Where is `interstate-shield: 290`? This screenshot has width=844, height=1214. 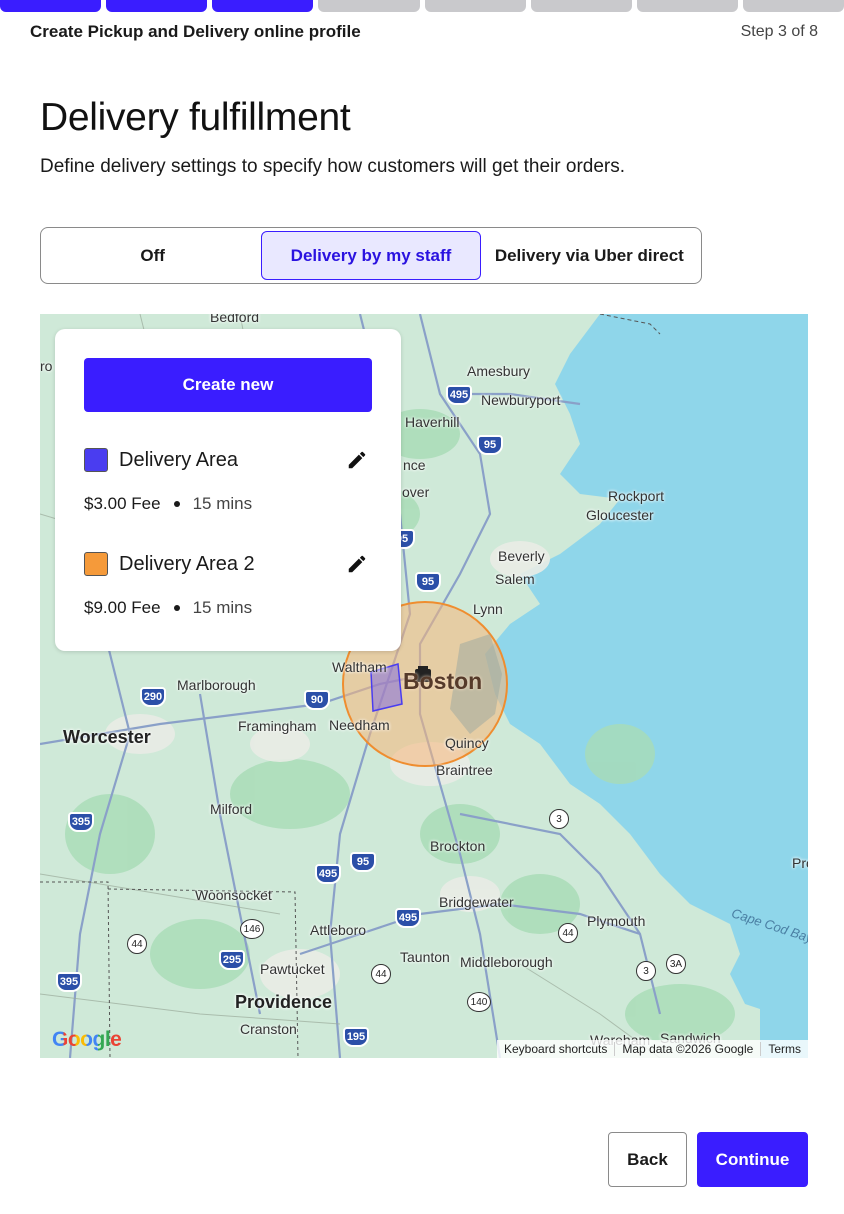 interstate-shield: 290 is located at coordinates (153, 697).